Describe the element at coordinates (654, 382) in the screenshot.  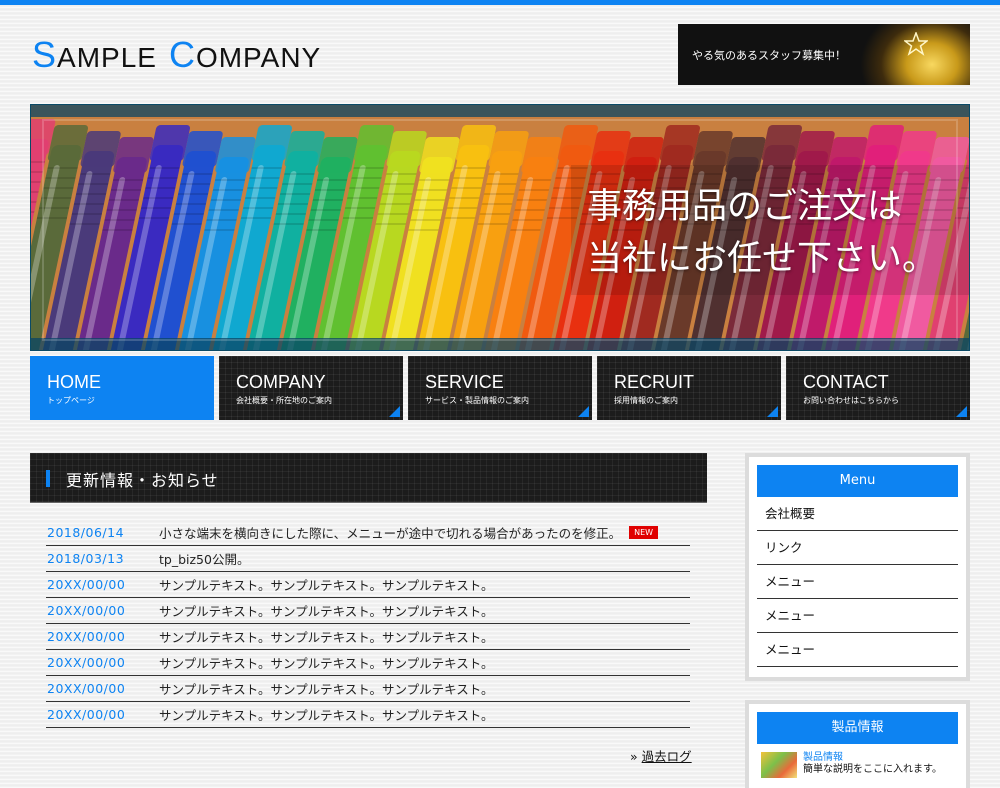
I see `nav-item-label: RECRUIT` at that location.